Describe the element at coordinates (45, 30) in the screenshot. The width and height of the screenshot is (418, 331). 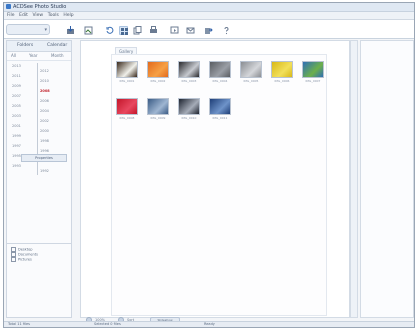
I see `chevron-down-icon: ▾` at that location.